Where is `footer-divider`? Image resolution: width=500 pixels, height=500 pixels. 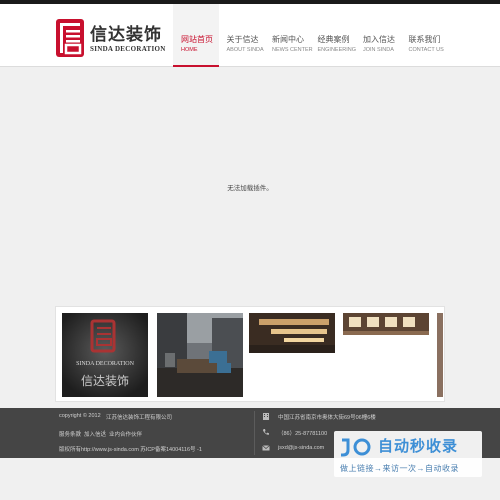
footer-divider is located at coordinates (254, 433).